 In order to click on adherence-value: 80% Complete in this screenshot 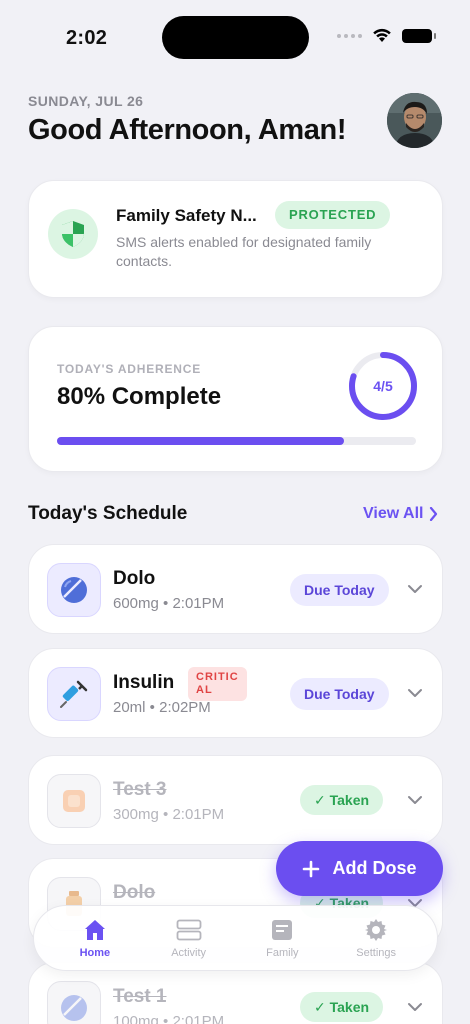, I will do `click(139, 396)`.